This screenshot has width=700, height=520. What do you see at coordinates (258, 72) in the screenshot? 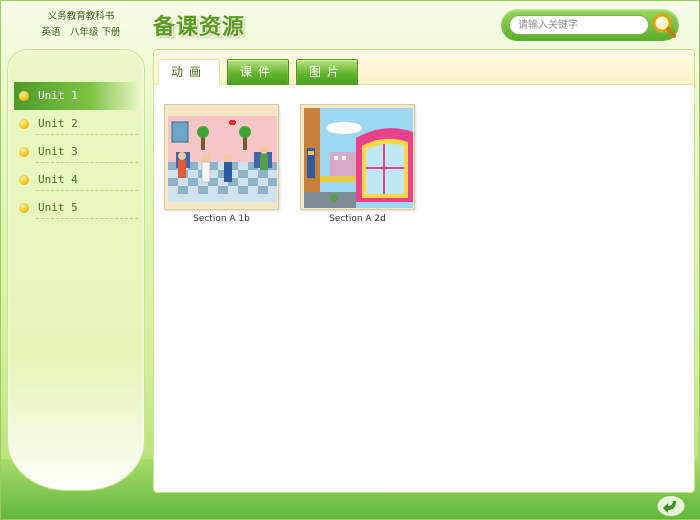
I see `tab-courseware: 课件` at bounding box center [258, 72].